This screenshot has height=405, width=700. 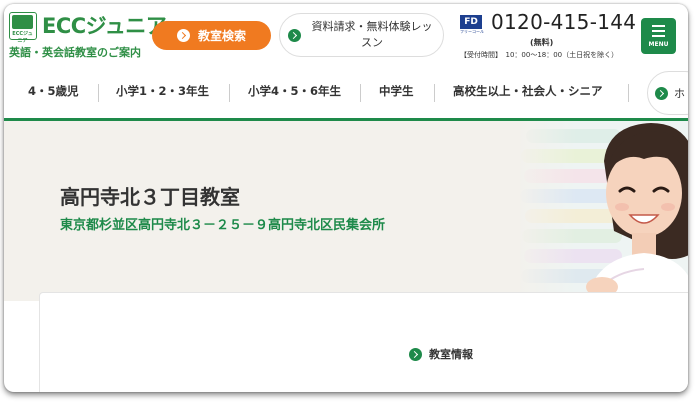 What do you see at coordinates (372, 34) in the screenshot?
I see `request-trial-label: 資料請求・無料体験レッスン` at bounding box center [372, 34].